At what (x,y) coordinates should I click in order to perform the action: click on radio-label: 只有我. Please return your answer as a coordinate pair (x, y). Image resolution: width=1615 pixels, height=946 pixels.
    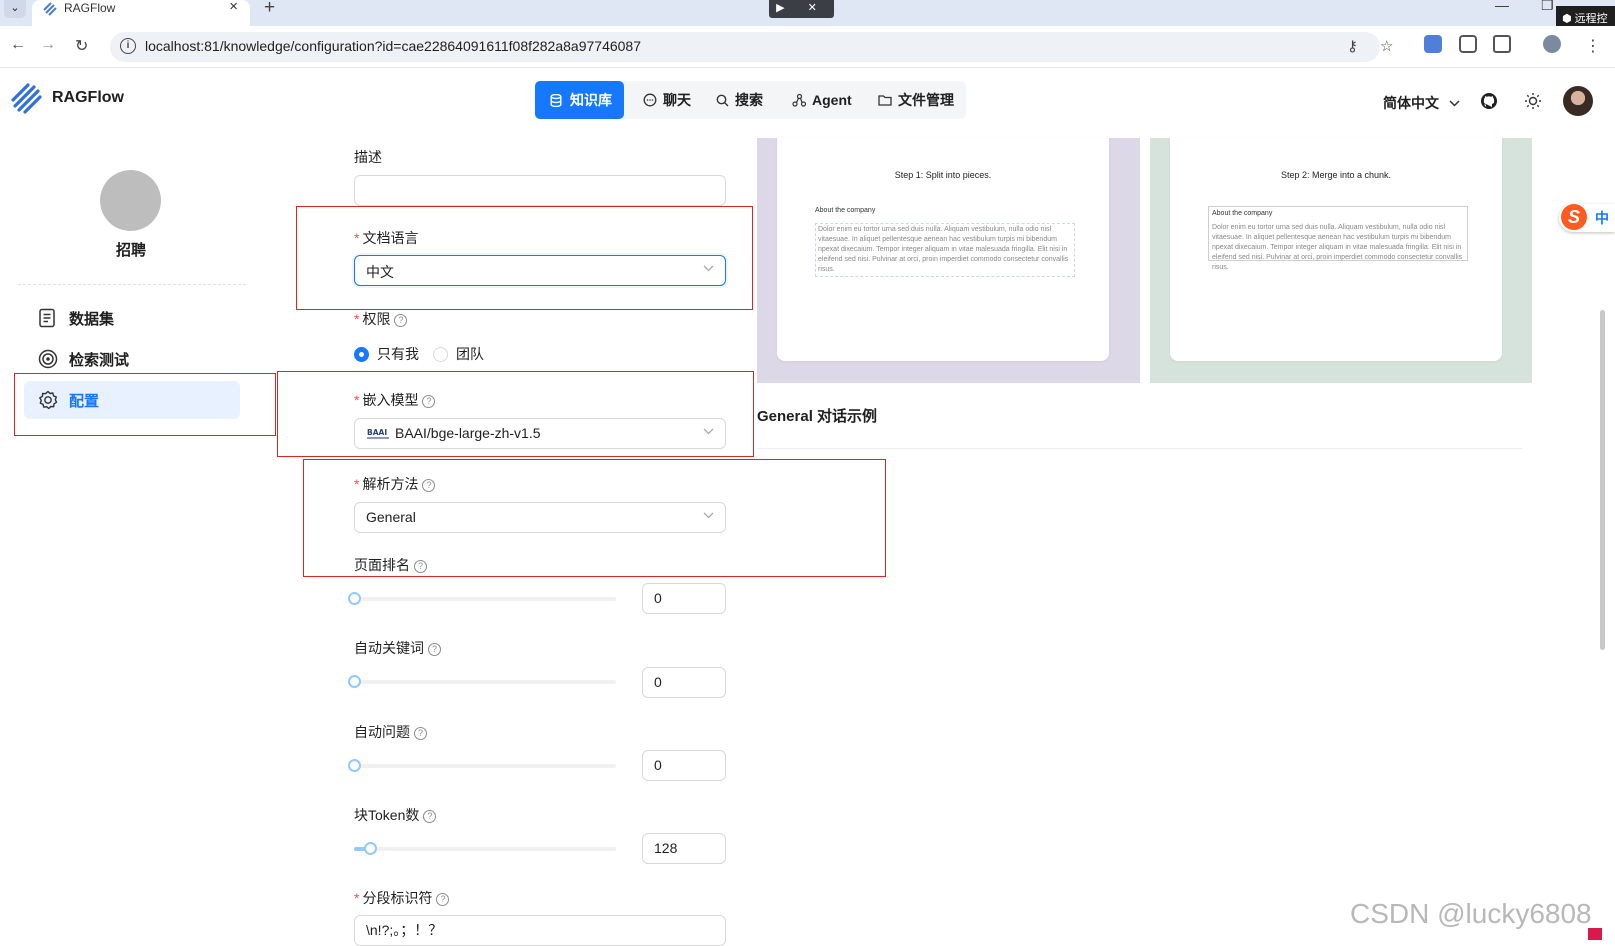
    Looking at the image, I should click on (398, 354).